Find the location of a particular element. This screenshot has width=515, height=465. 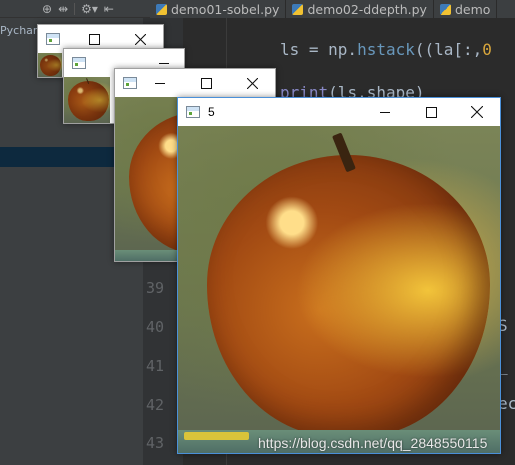

watermark-text: https://blog.csdn.net/qq_2848550115 is located at coordinates (373, 443).